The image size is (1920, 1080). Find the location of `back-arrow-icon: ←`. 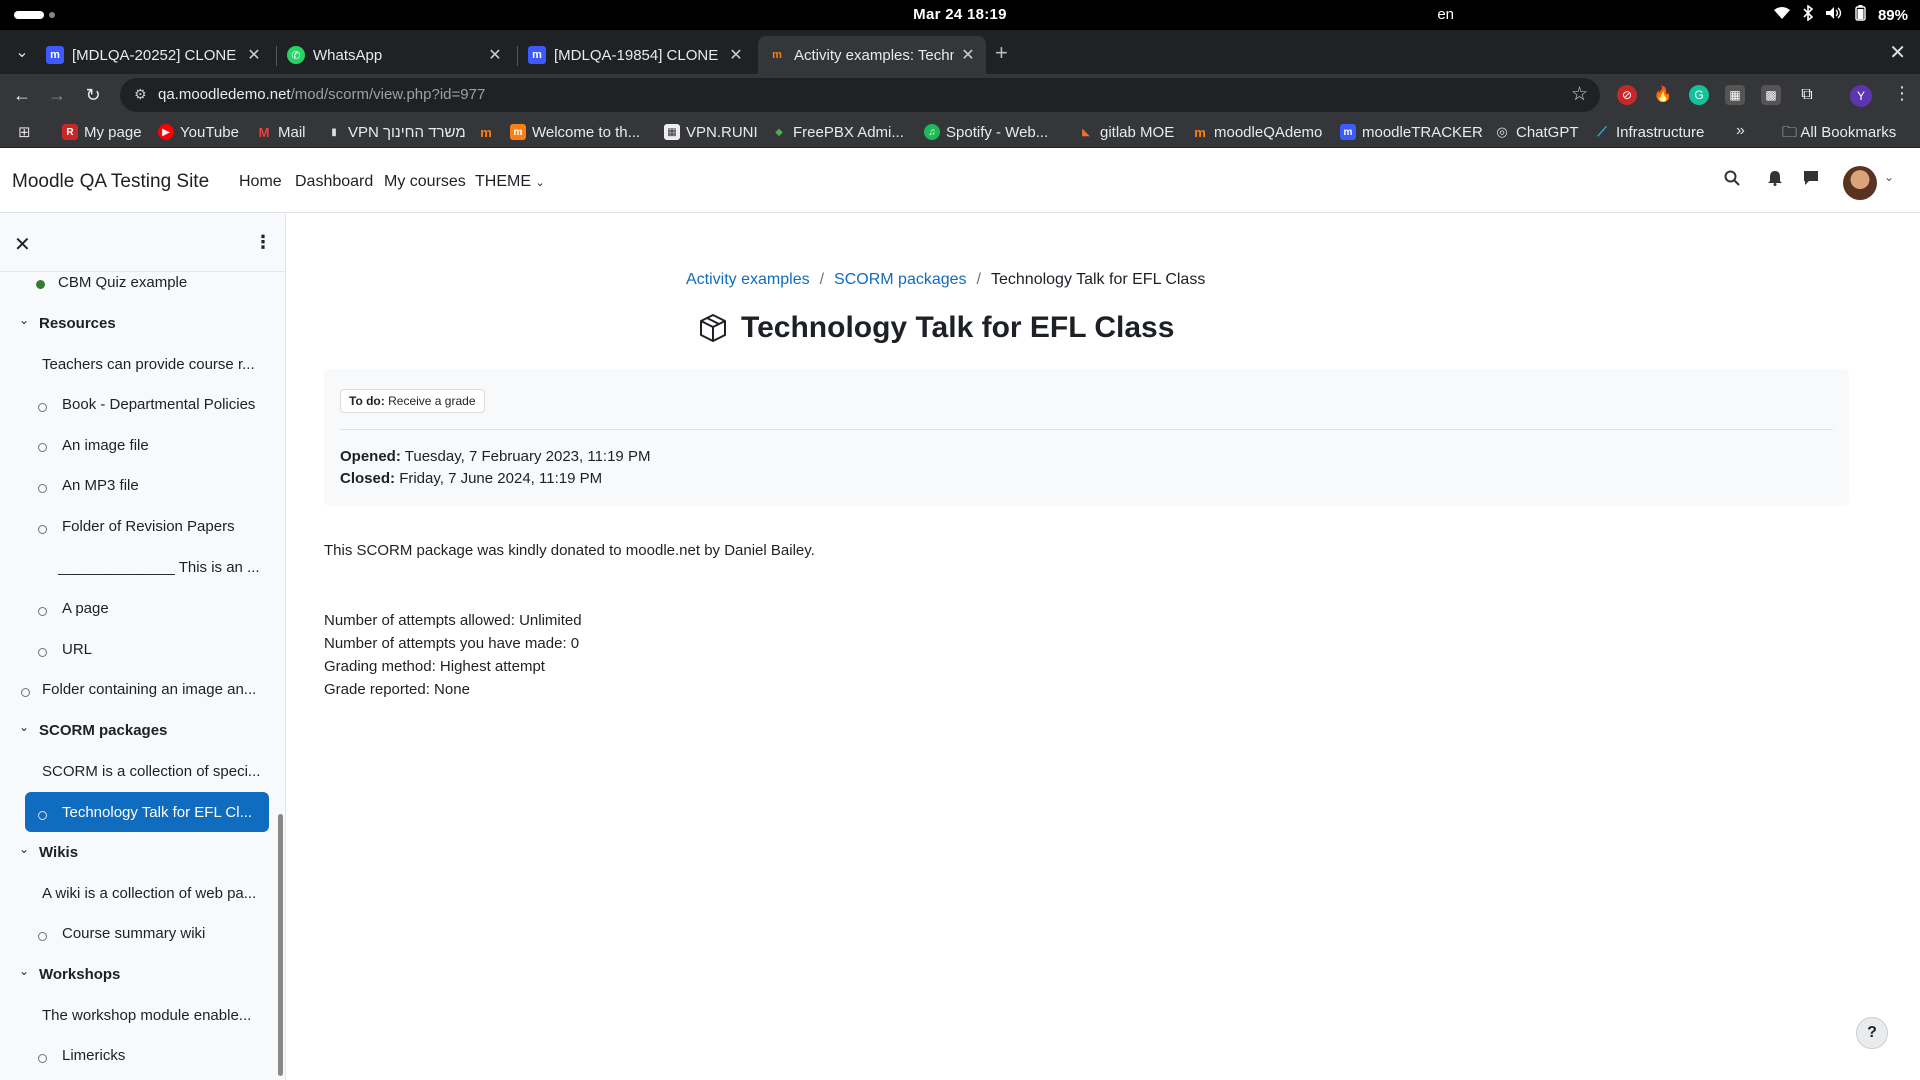

back-arrow-icon: ← is located at coordinates (22, 95).